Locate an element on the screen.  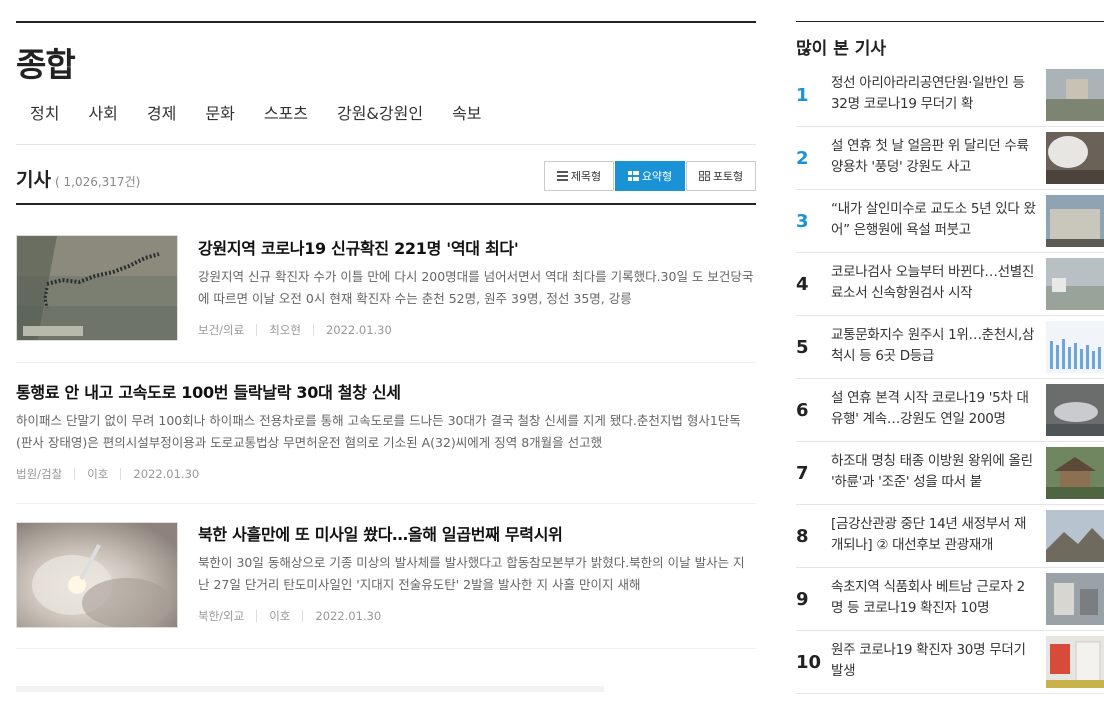
list-title: 기사 is located at coordinates (33, 180).